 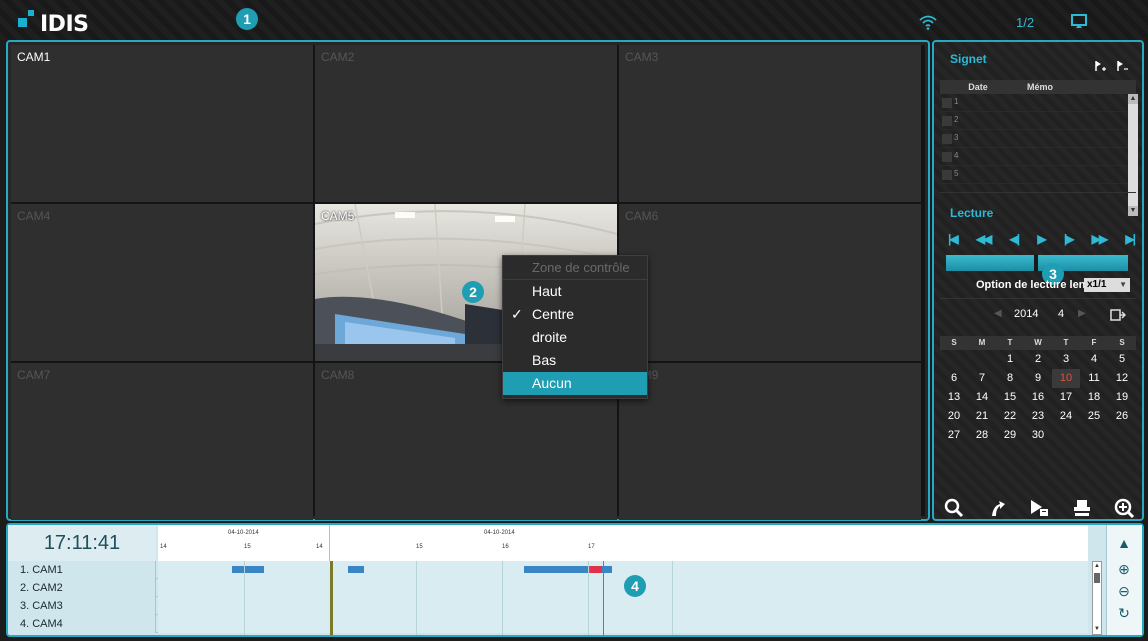 What do you see at coordinates (953, 239) in the screenshot?
I see `go-to-start-icon: |◀` at bounding box center [953, 239].